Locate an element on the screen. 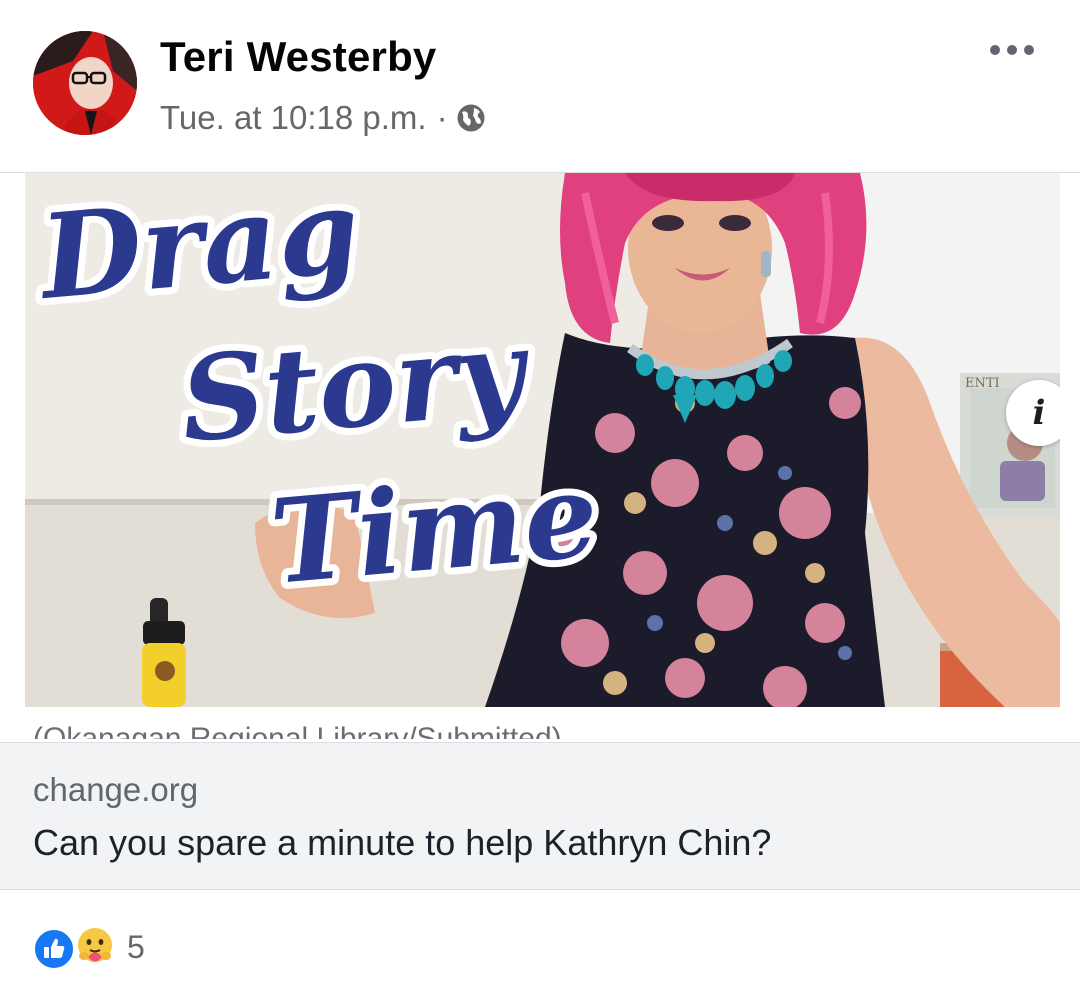 The width and height of the screenshot is (1080, 994). care-icon is located at coordinates (95, 947).